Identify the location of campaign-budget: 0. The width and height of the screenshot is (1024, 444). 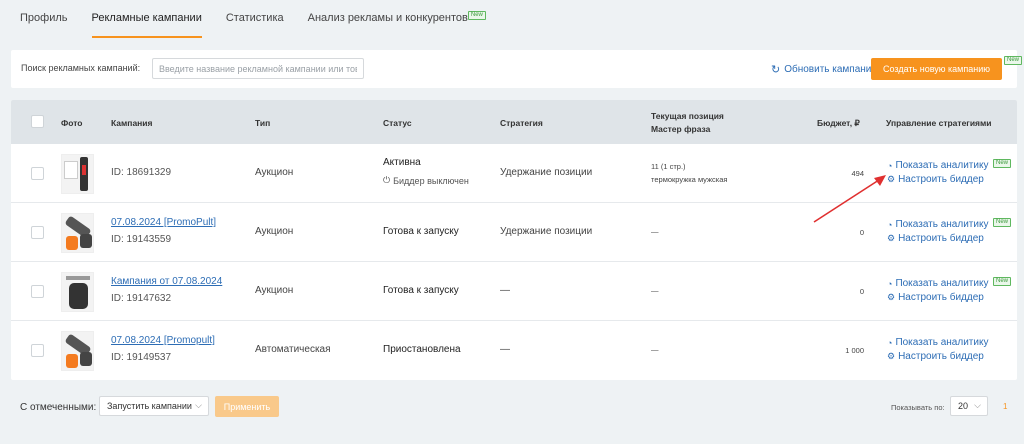
(861, 291).